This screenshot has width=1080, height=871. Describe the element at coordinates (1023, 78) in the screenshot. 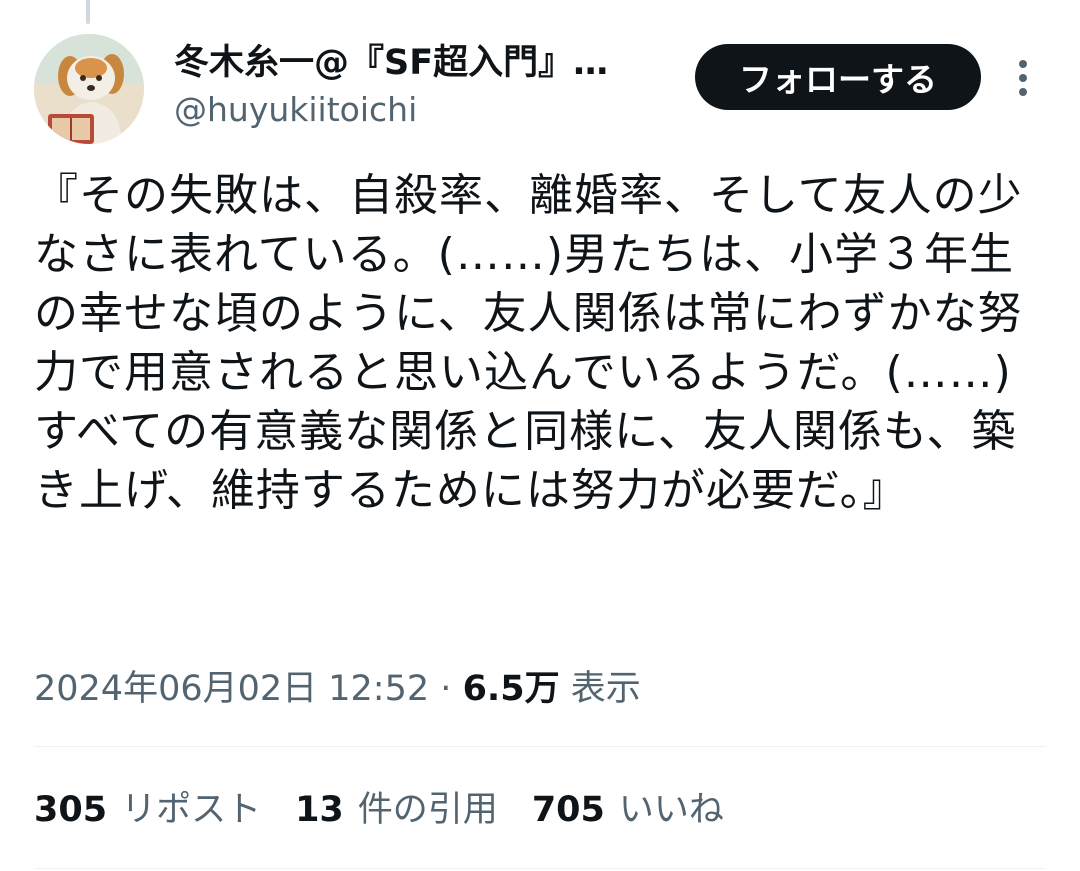

I see `more-vertical-icon` at that location.